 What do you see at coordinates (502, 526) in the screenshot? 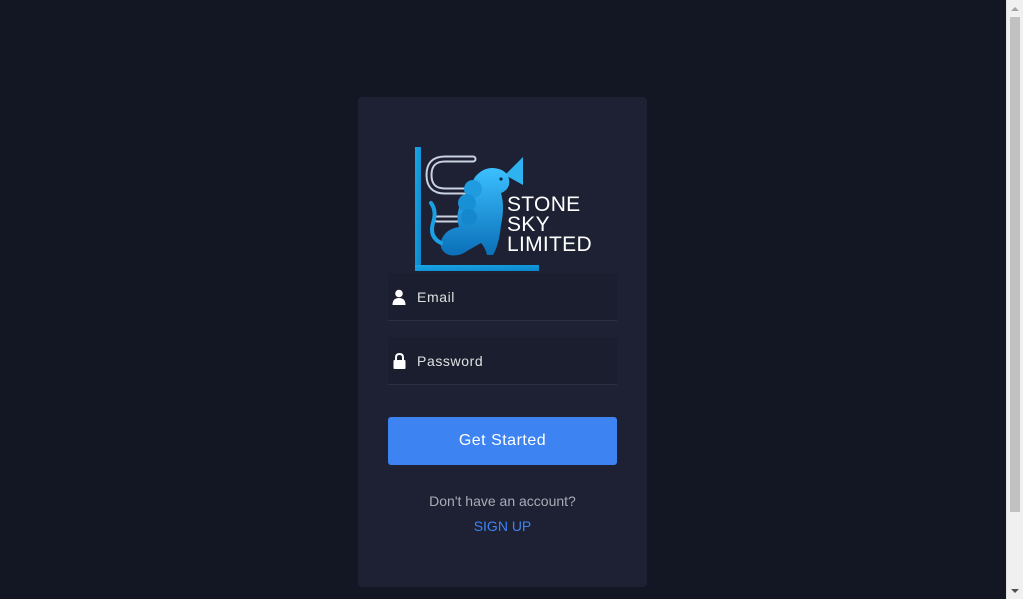
I see `signup-link: SIGN UP` at bounding box center [502, 526].